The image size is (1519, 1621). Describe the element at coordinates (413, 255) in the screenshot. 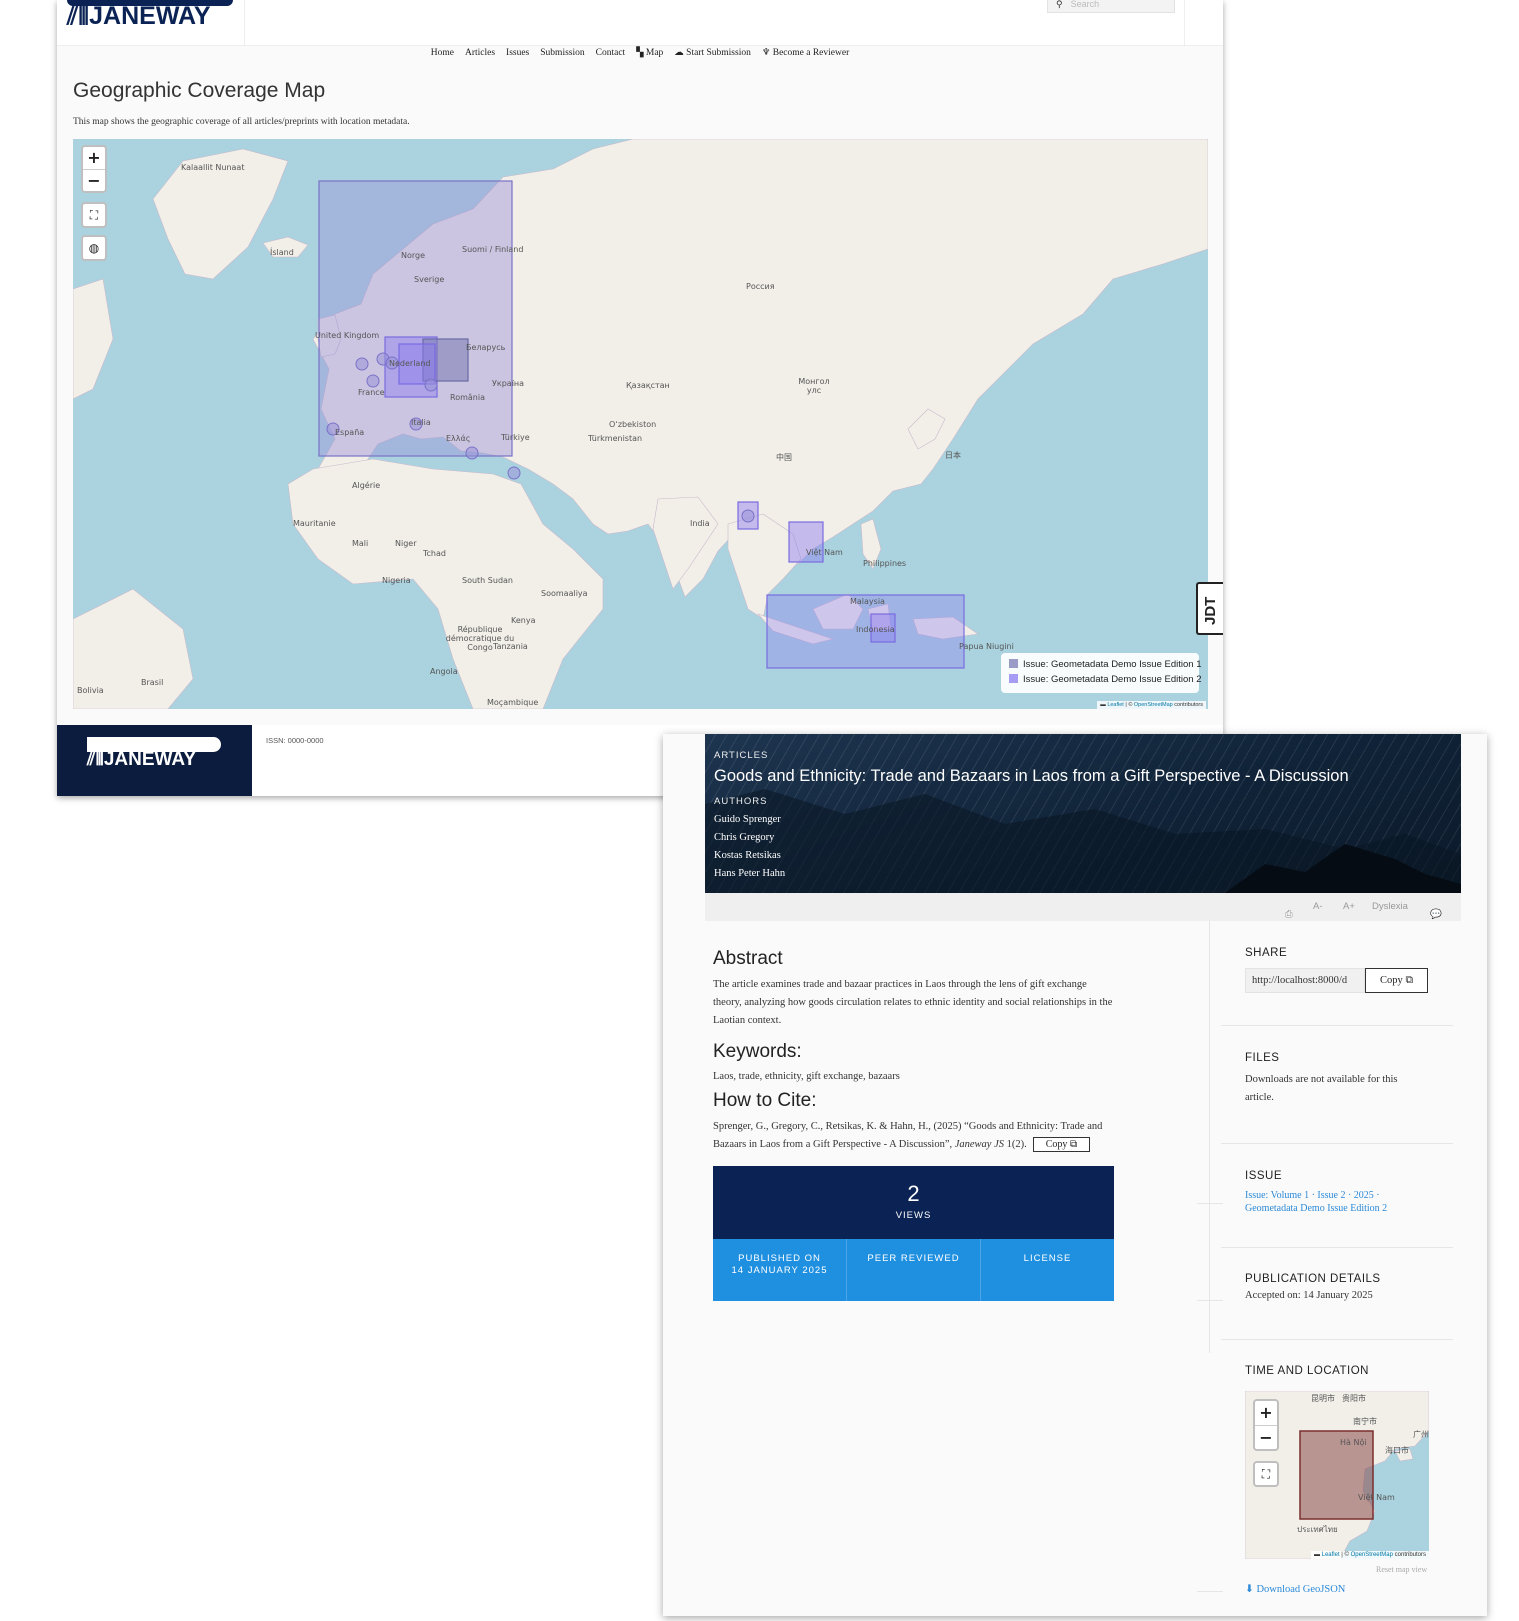

I see `place-label: Norge` at that location.